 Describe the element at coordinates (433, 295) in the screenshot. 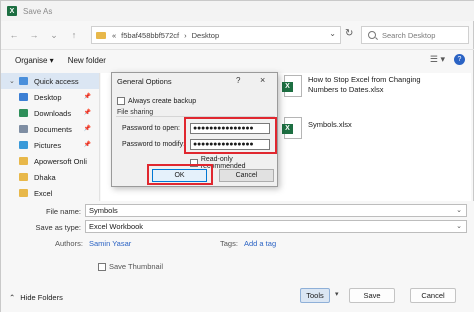

I see `cancel-button: Cancel` at that location.